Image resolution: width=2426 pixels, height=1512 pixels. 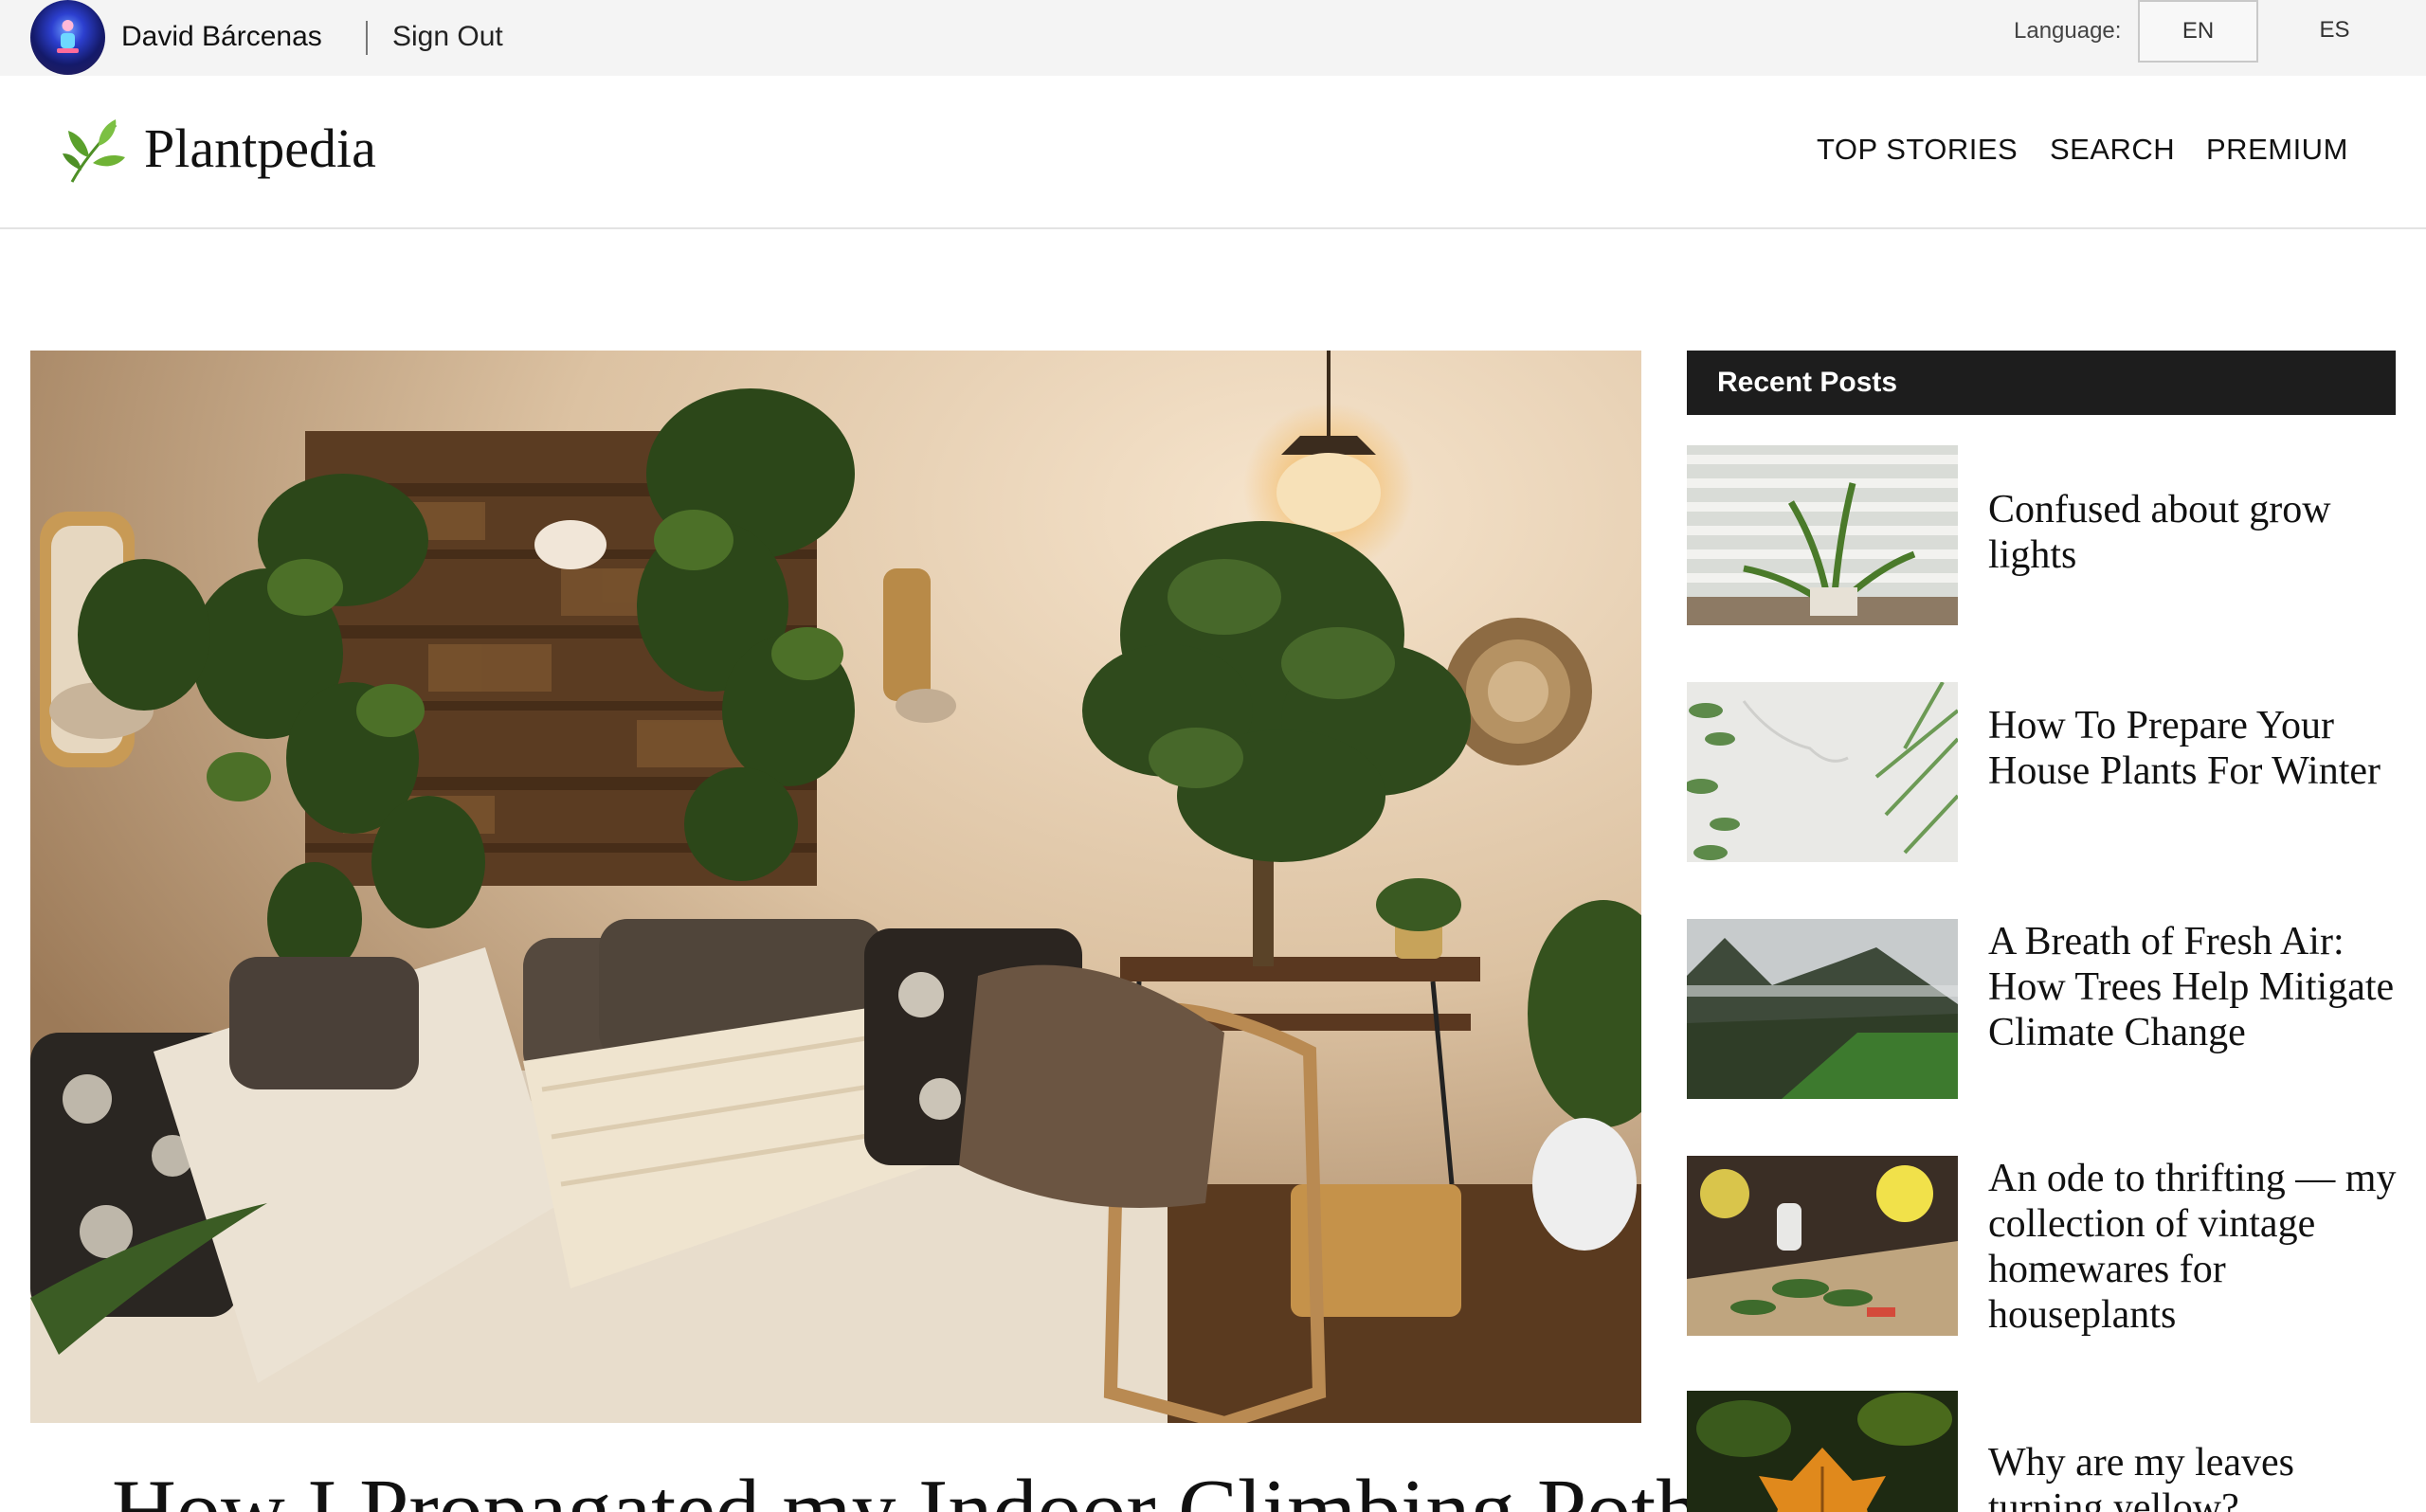 I want to click on yellow-leaf-photo, so click(x=1822, y=1451).